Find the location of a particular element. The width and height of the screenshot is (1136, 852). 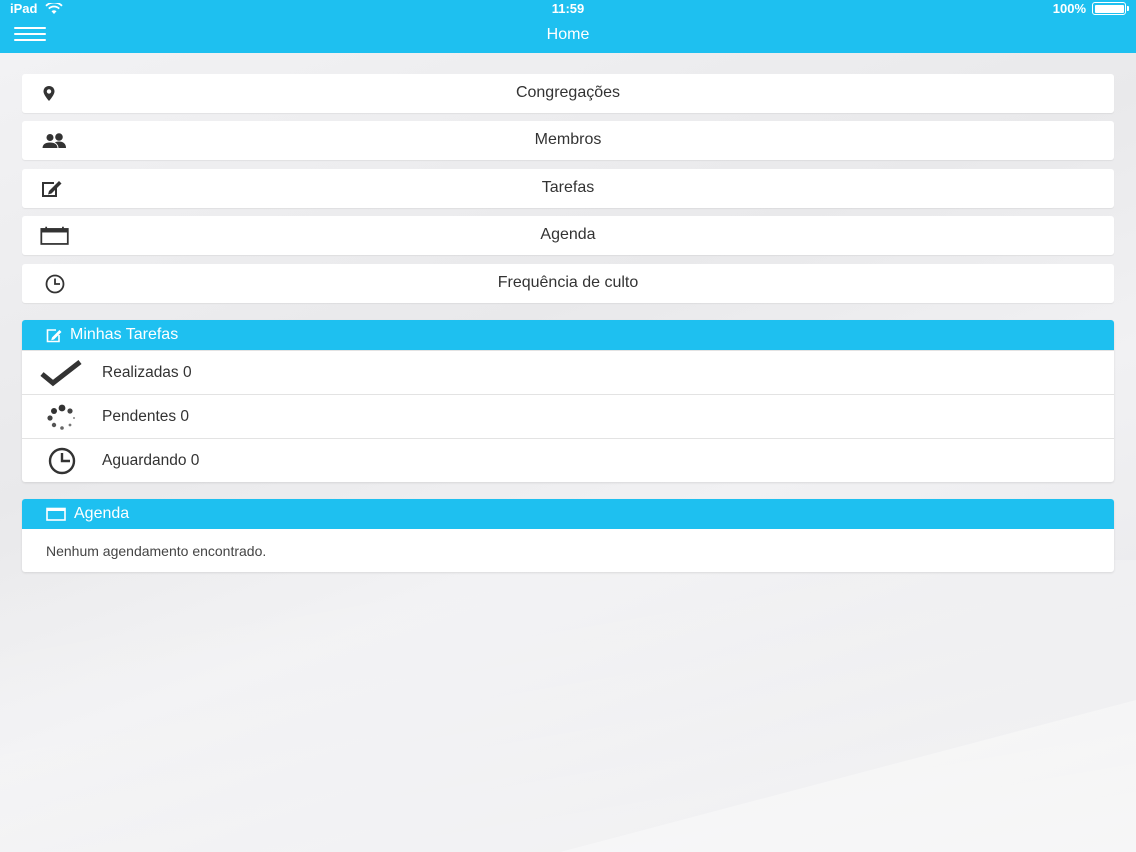

task-label: Aguardando 0 is located at coordinates (151, 460).